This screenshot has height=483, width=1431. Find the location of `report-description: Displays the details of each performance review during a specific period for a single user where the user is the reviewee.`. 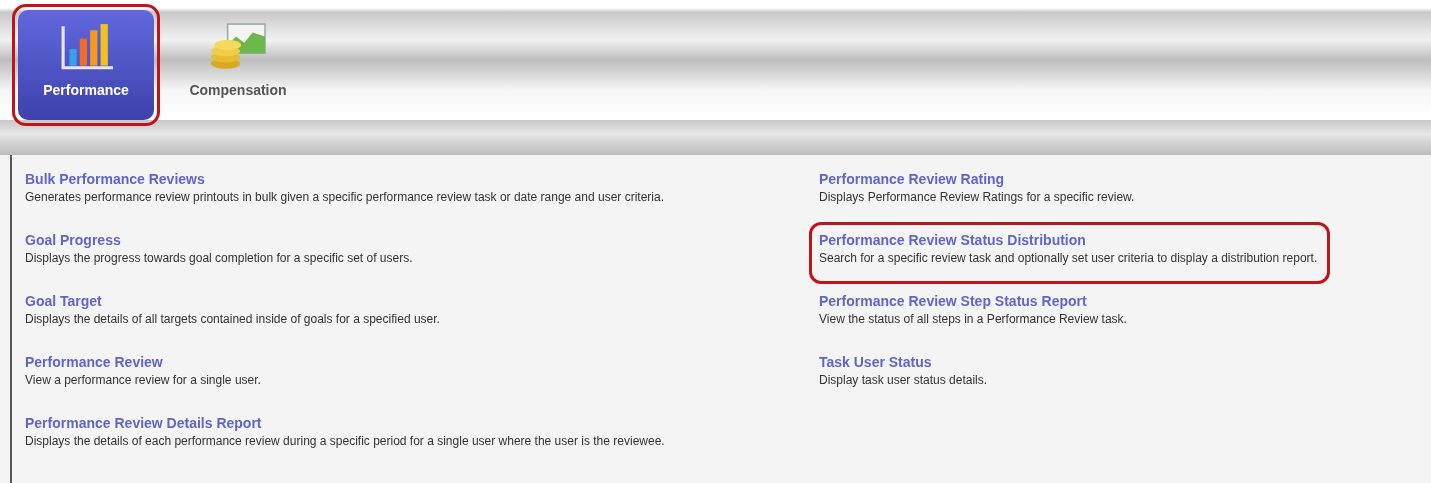

report-description: Displays the details of each performance review during a specific period for a single user where the user is the reviewee. is located at coordinates (345, 441).